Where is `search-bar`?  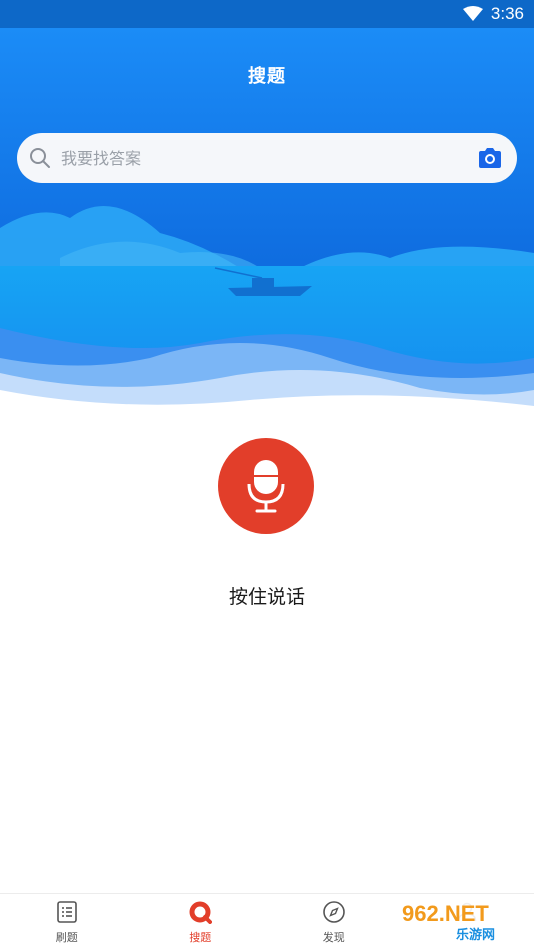 search-bar is located at coordinates (267, 158).